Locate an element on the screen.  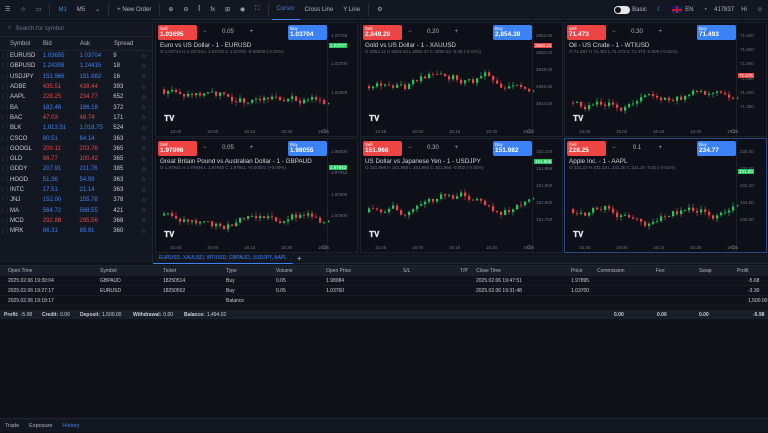
tab-trade: Trade is located at coordinates (12, 426).